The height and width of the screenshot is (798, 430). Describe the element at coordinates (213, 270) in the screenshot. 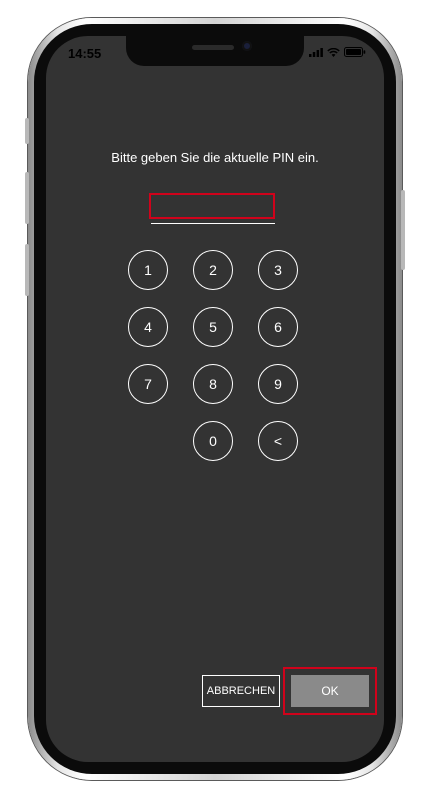

I see `key-2: 2` at that location.